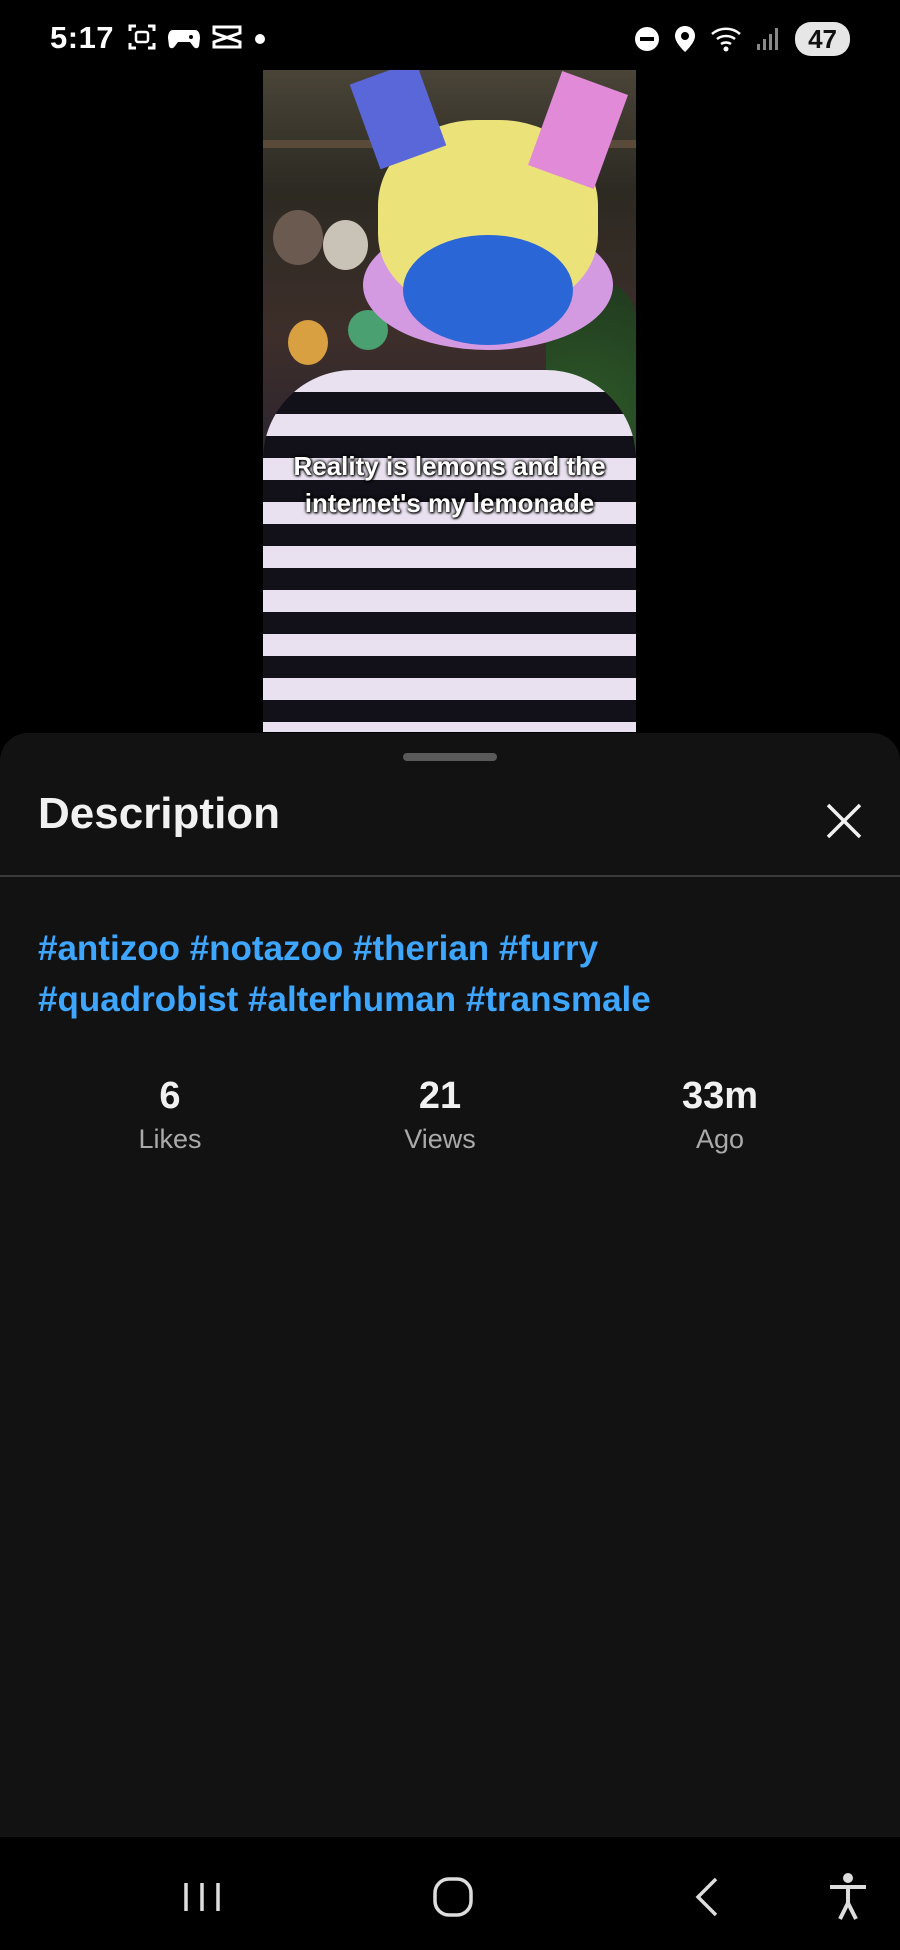 Image resolution: width=900 pixels, height=1950 pixels. What do you see at coordinates (768, 39) in the screenshot?
I see `signal-icon` at bounding box center [768, 39].